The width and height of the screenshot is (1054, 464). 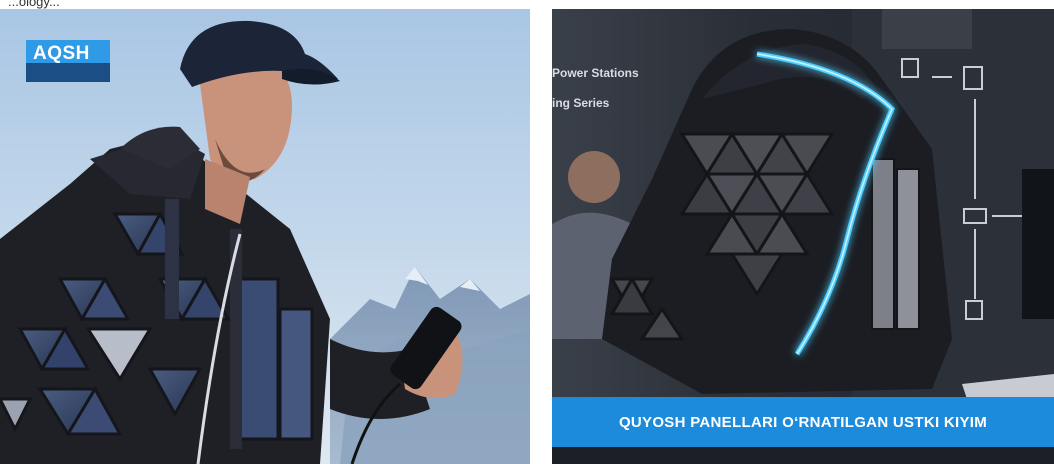 I want to click on country-badge: AQSH, so click(x=68, y=61).